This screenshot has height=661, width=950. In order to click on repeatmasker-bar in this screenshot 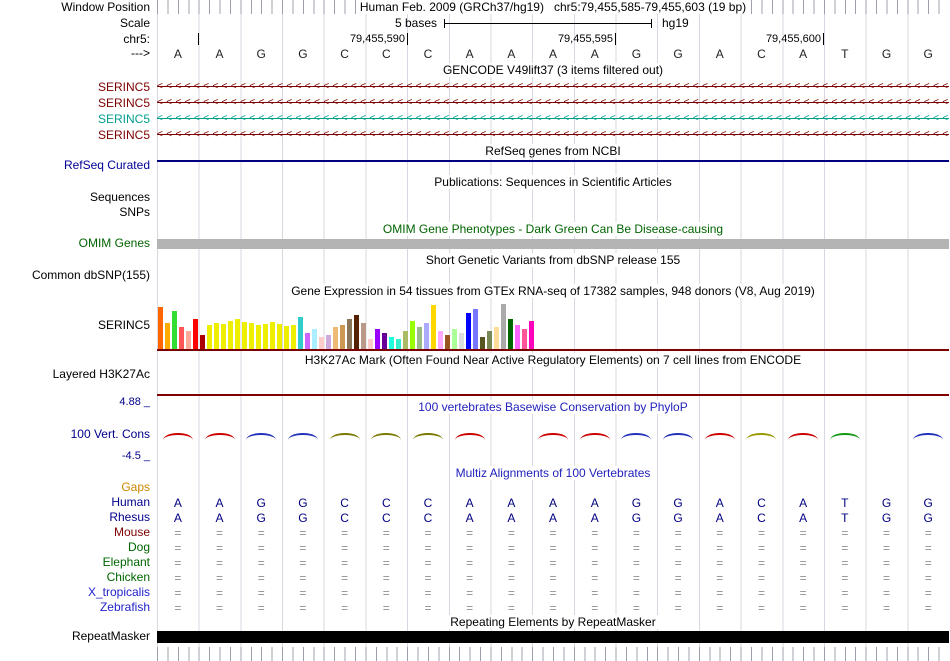, I will do `click(553, 637)`.